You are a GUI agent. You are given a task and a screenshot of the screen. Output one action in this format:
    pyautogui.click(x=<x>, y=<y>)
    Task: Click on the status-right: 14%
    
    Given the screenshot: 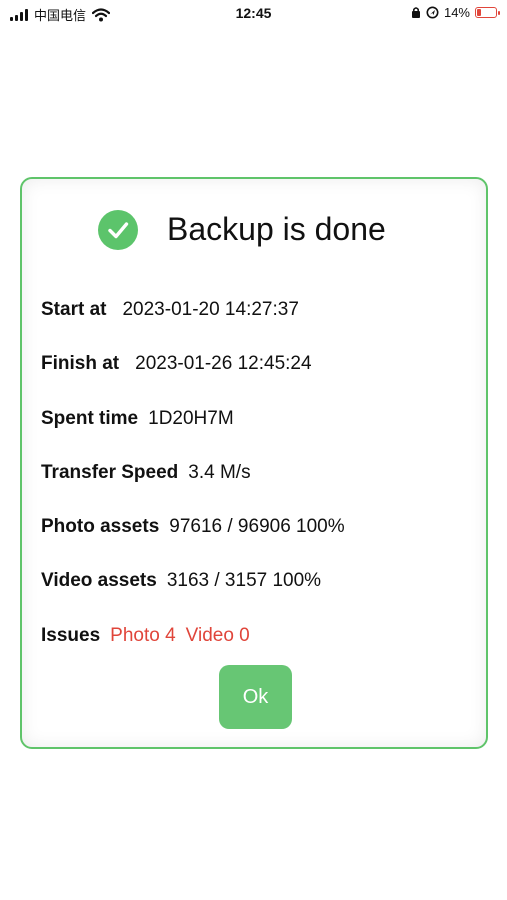 What is the action you would take?
    pyautogui.click(x=455, y=12)
    